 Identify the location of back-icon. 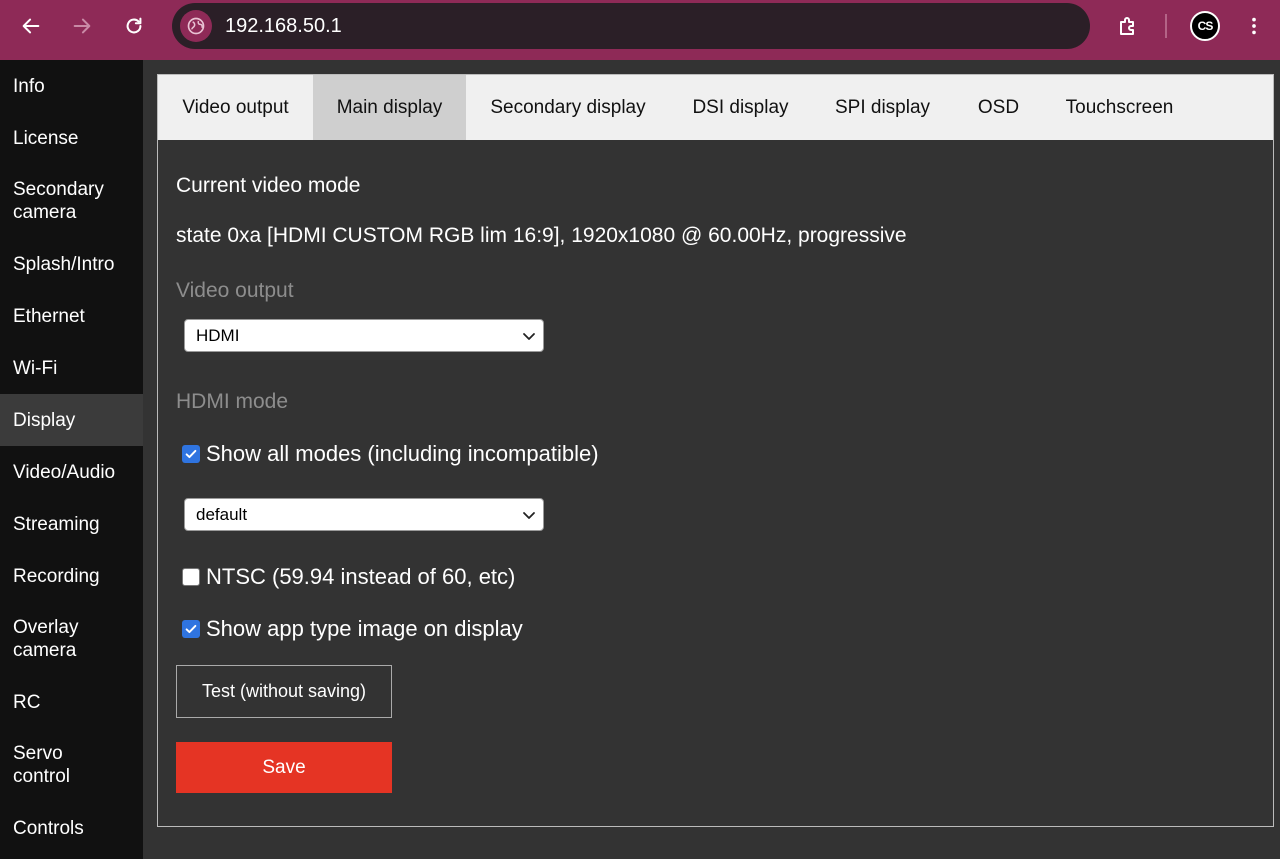
(31, 26).